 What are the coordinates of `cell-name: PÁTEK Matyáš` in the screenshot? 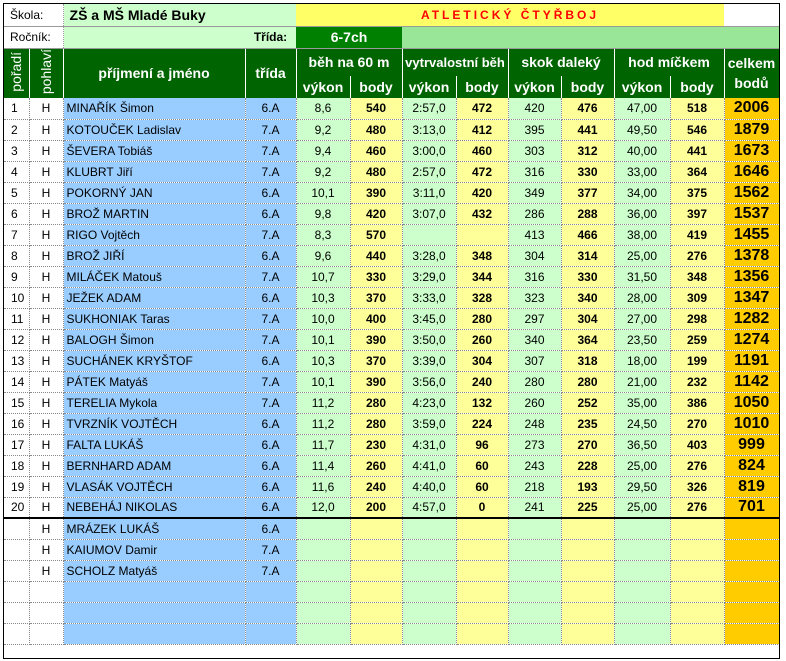 It's located at (154, 382).